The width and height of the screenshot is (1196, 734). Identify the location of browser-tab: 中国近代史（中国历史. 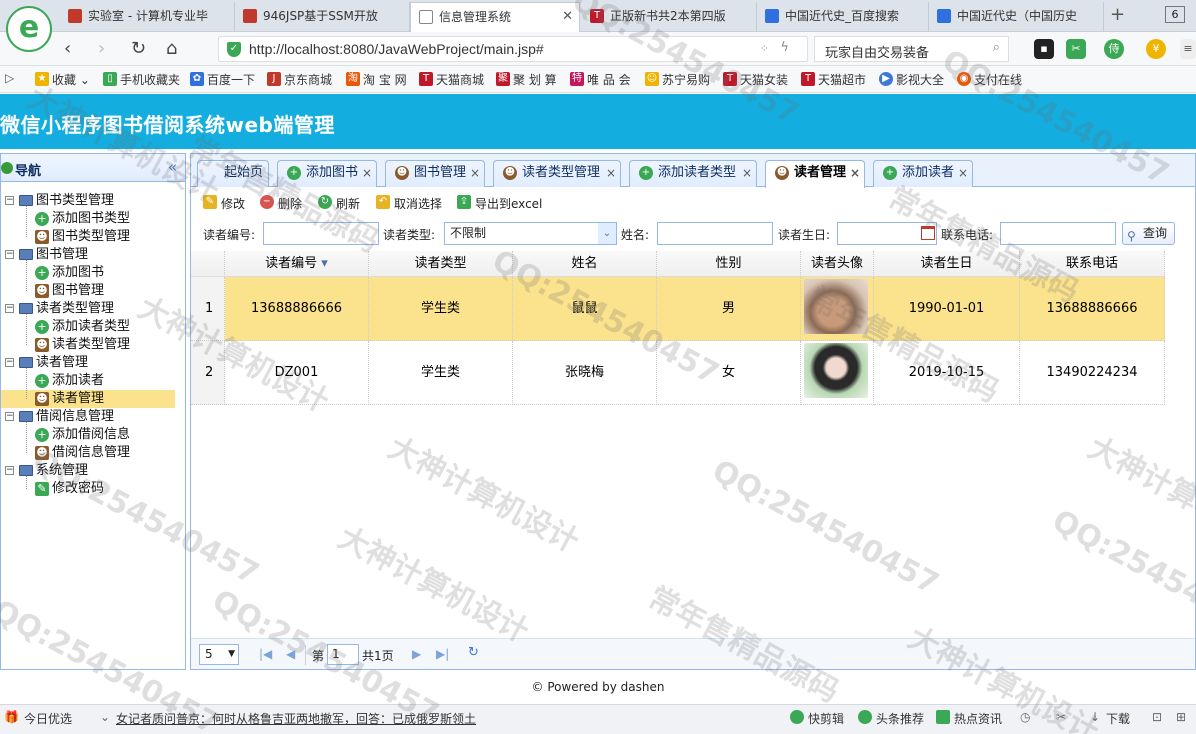
(1016, 17).